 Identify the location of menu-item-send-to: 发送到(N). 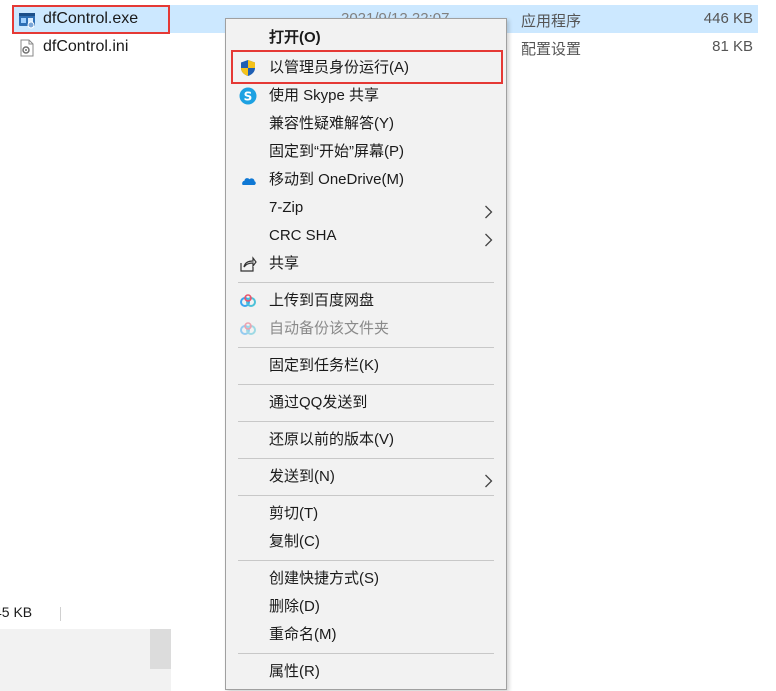
(366, 477).